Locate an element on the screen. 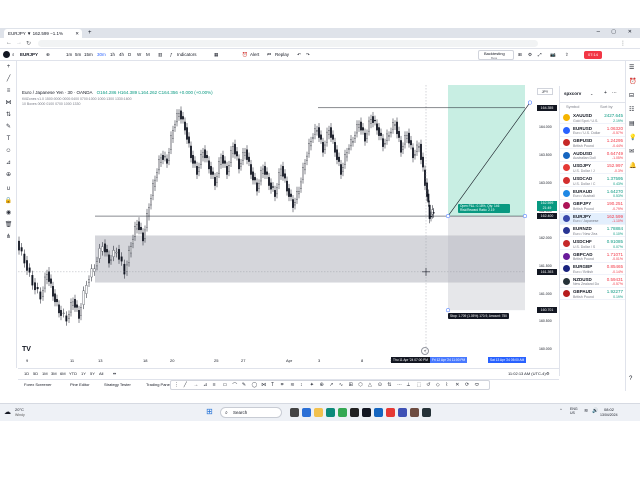 The image size is (640, 480). time-label-end: Sat 13 Apr '24 05:00 AM is located at coordinates (507, 360).